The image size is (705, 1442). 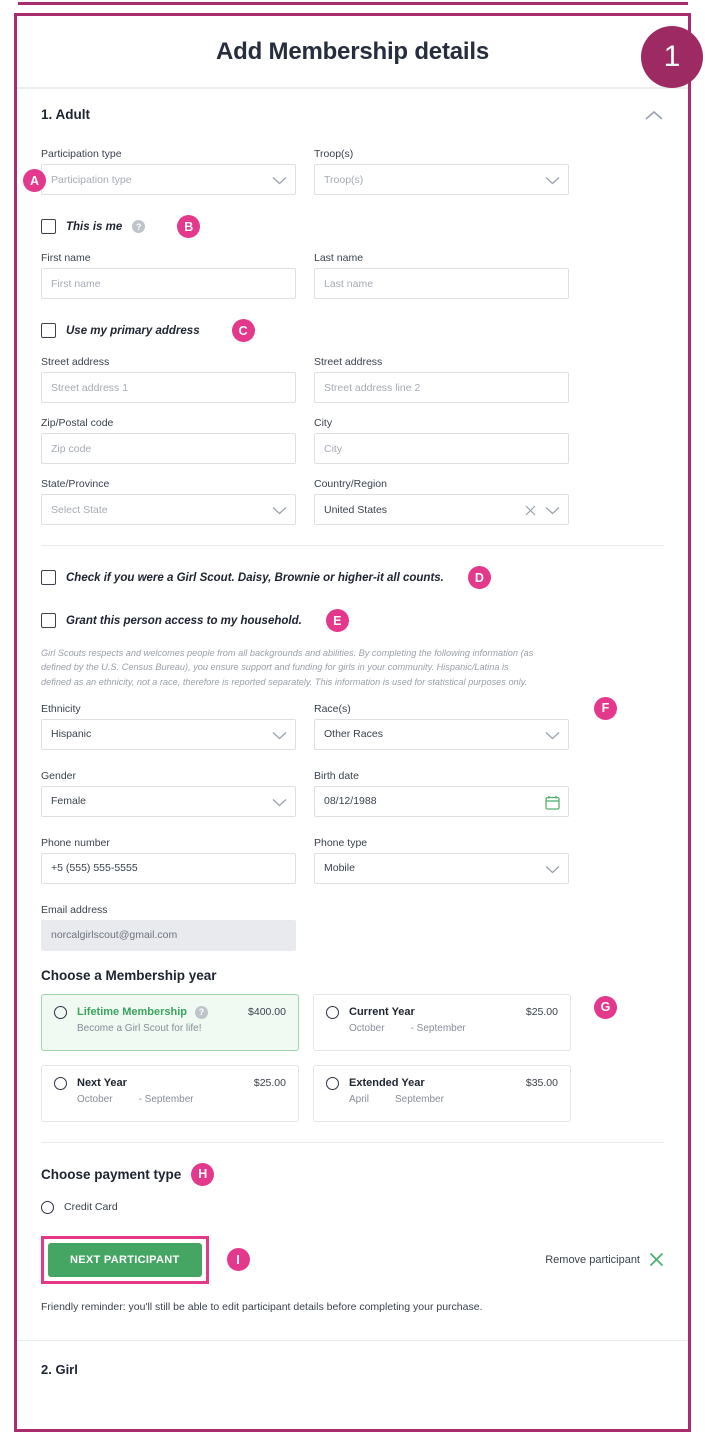 I want to click on country-label: Country/Region, so click(x=350, y=484).